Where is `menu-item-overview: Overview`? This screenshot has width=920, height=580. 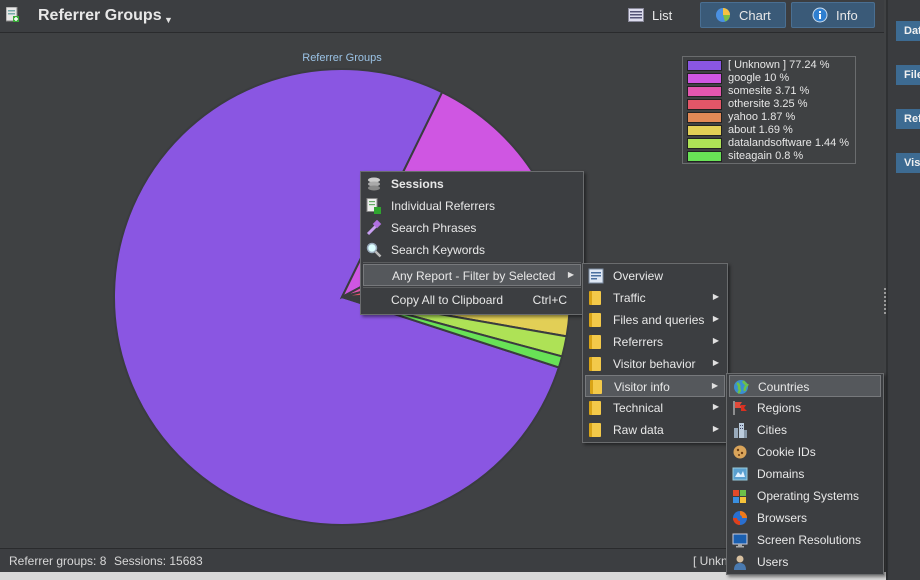
menu-item-overview: Overview is located at coordinates (655, 276).